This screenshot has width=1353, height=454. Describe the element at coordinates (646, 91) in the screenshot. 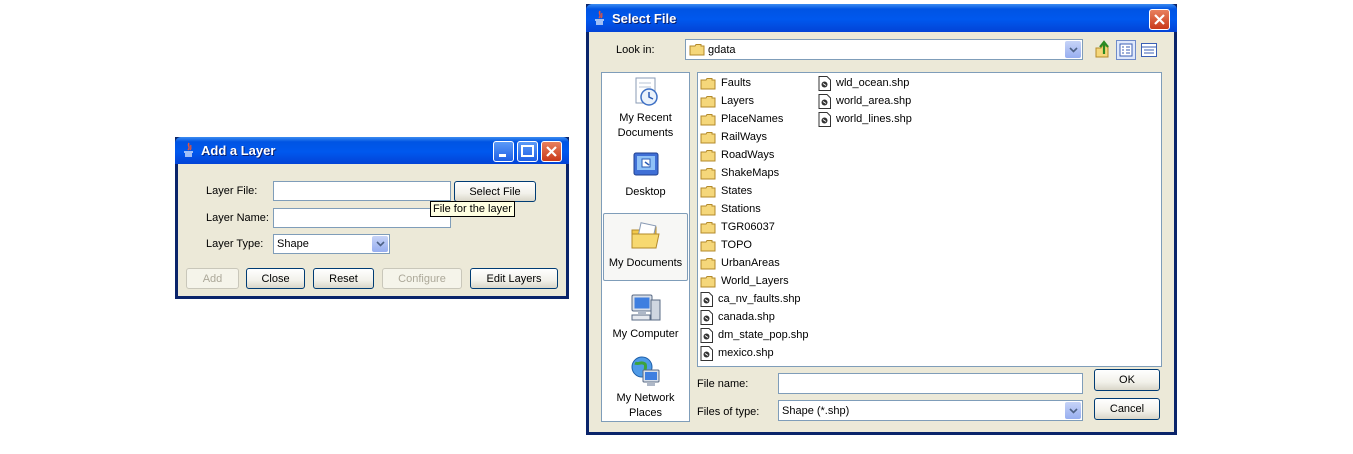

I see `recent-documents-icon` at that location.